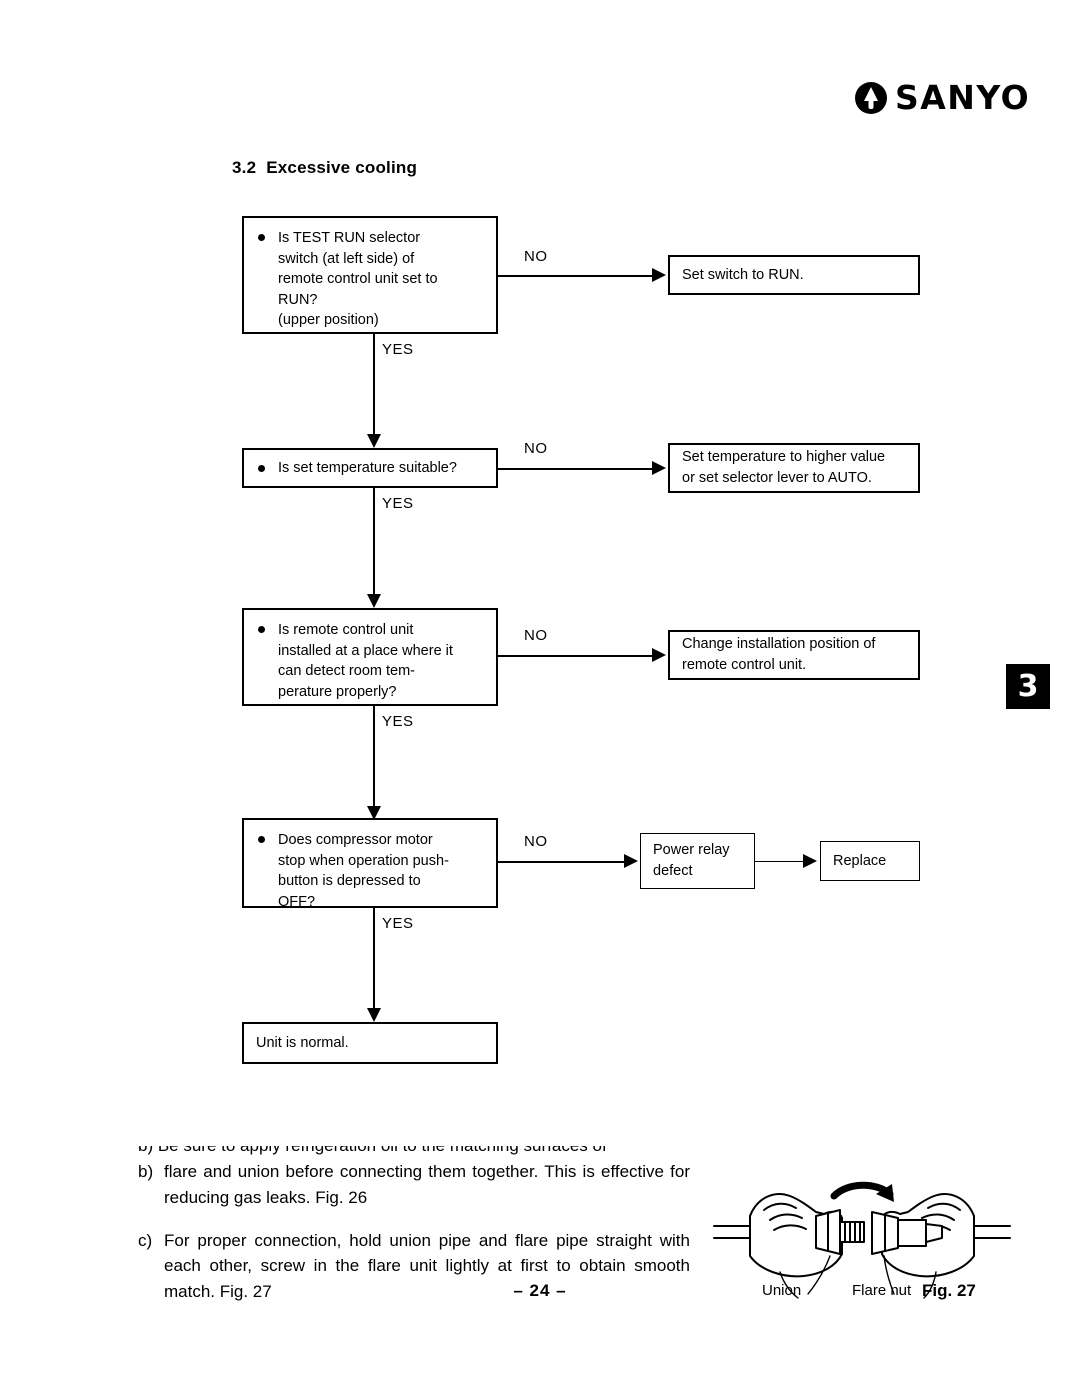  What do you see at coordinates (536, 448) in the screenshot?
I see `edge-label-no-2: NO` at bounding box center [536, 448].